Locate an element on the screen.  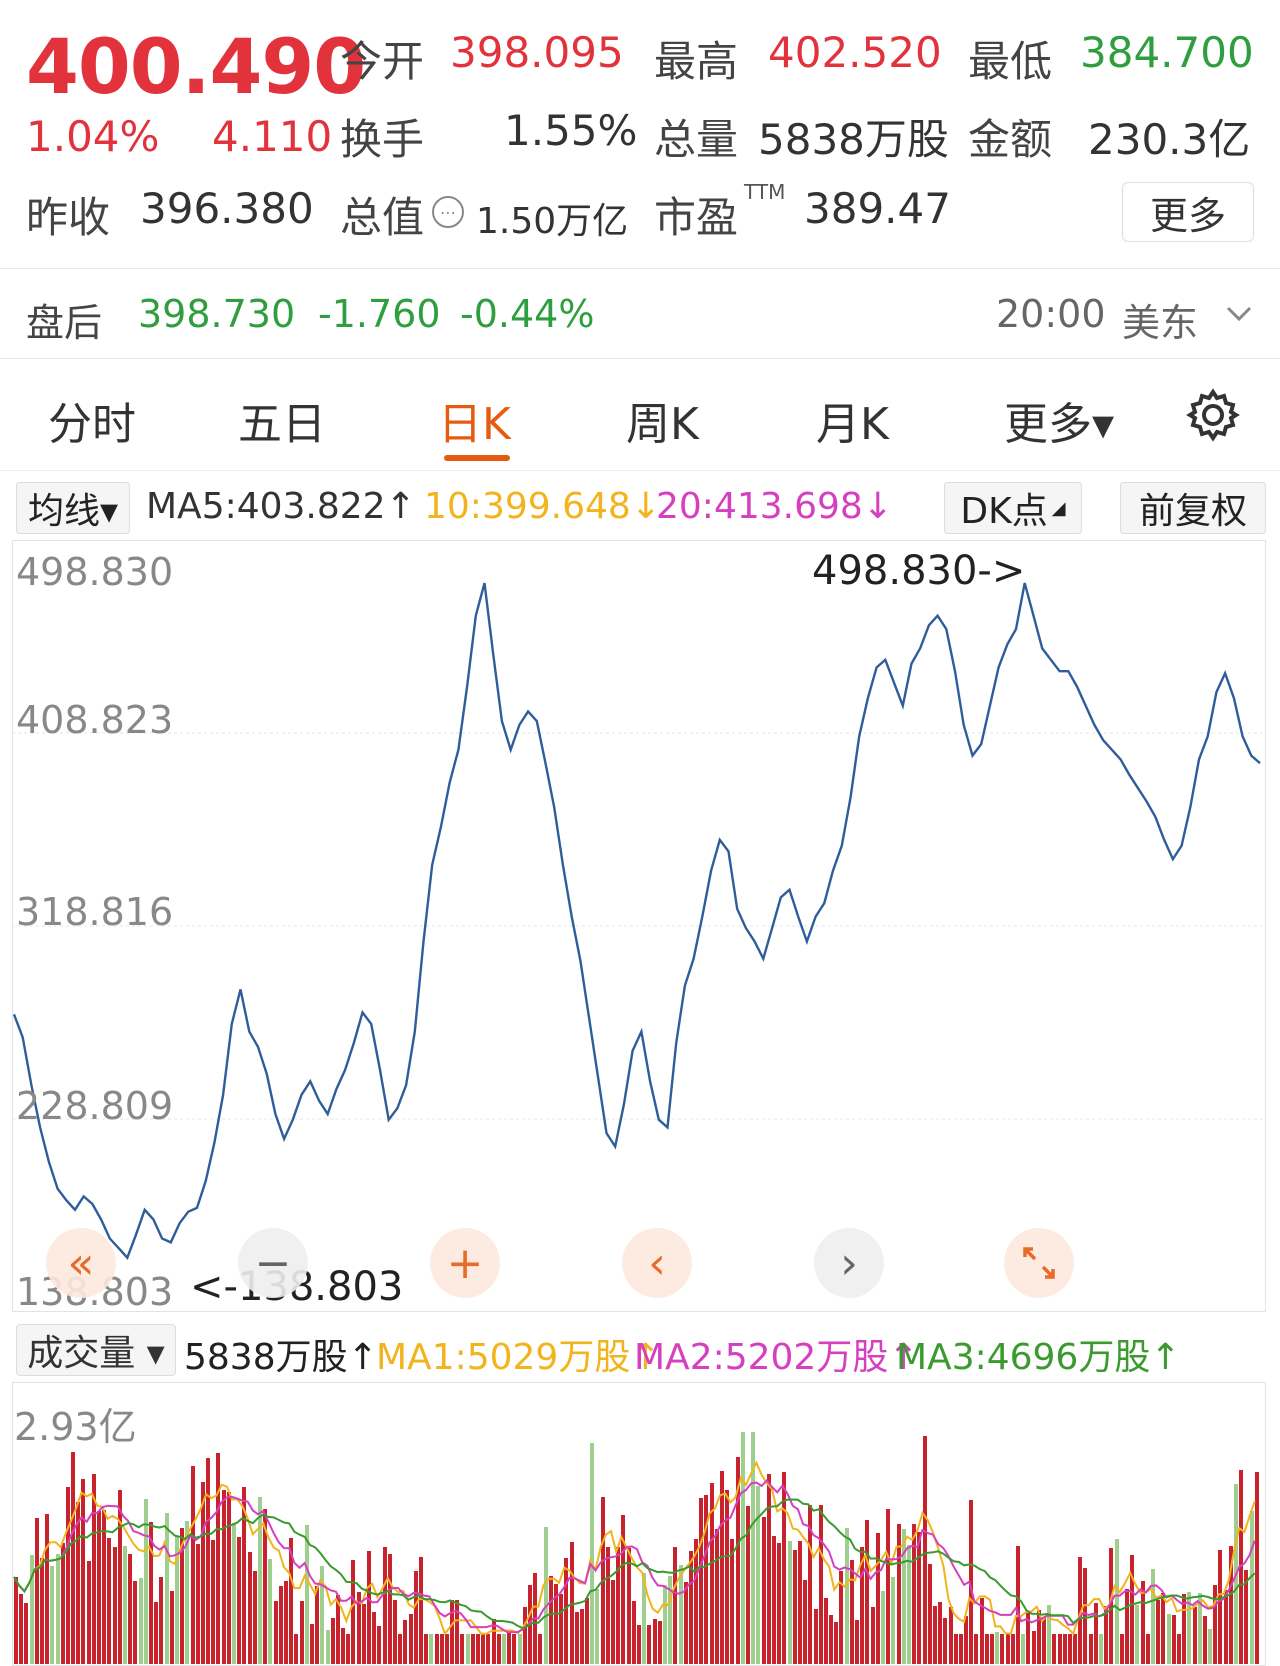
turnover-value: 1.55% is located at coordinates (571, 130).